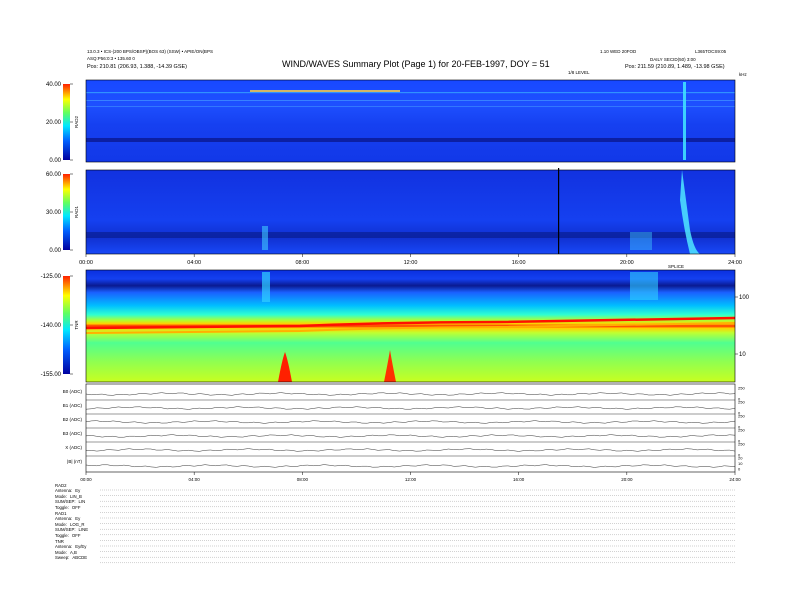 The image size is (792, 612). Describe the element at coordinates (54, 85) in the screenshot. I see `rad2-cbar-tick: 40.00` at that location.